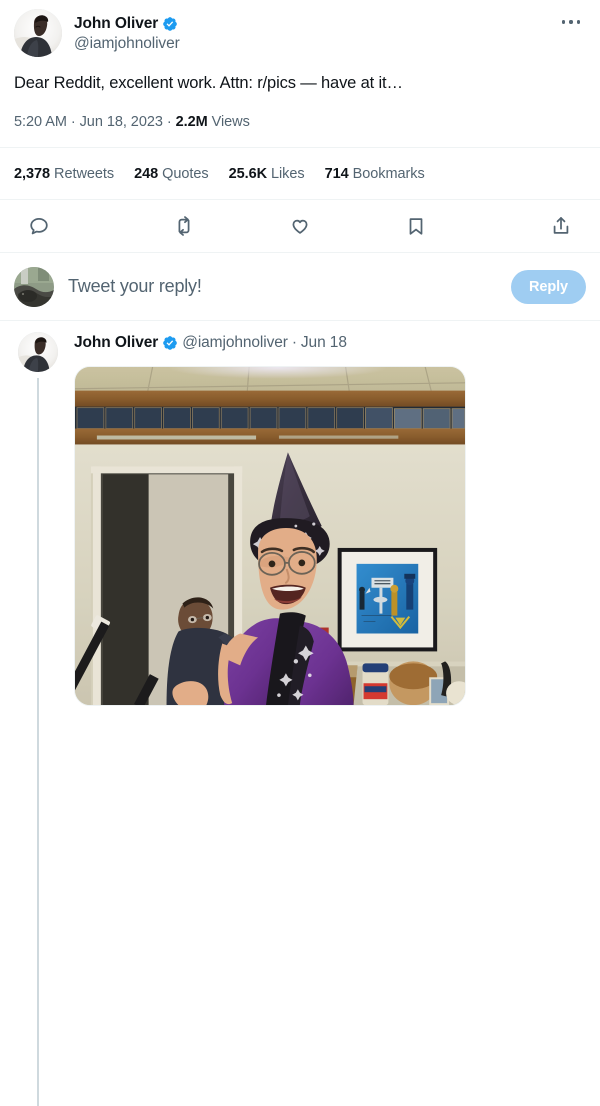 The height and width of the screenshot is (1106, 600). Describe the element at coordinates (324, 343) in the screenshot. I see `tweet-date: Jun 18` at that location.